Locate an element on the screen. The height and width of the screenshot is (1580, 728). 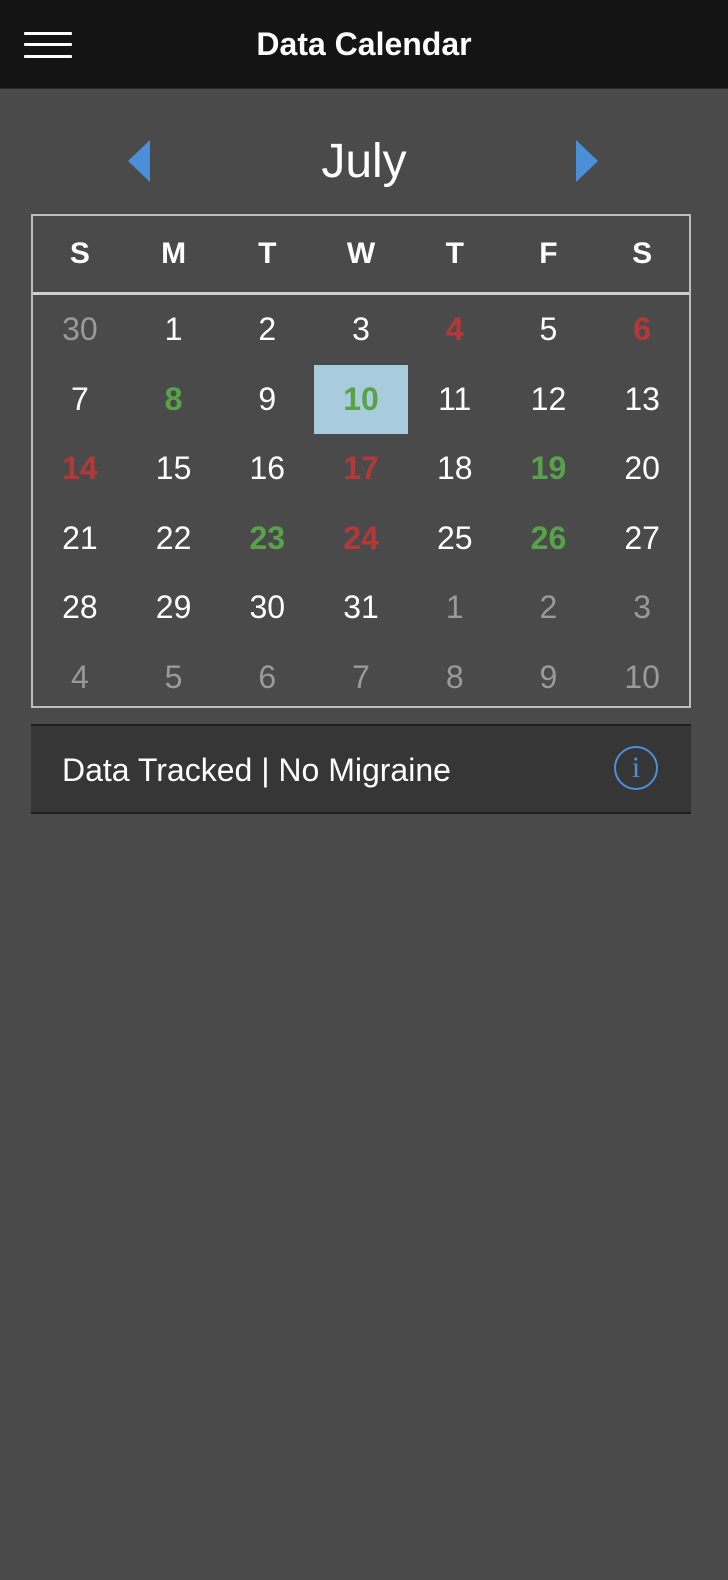
calendar-day: 23 is located at coordinates (267, 539).